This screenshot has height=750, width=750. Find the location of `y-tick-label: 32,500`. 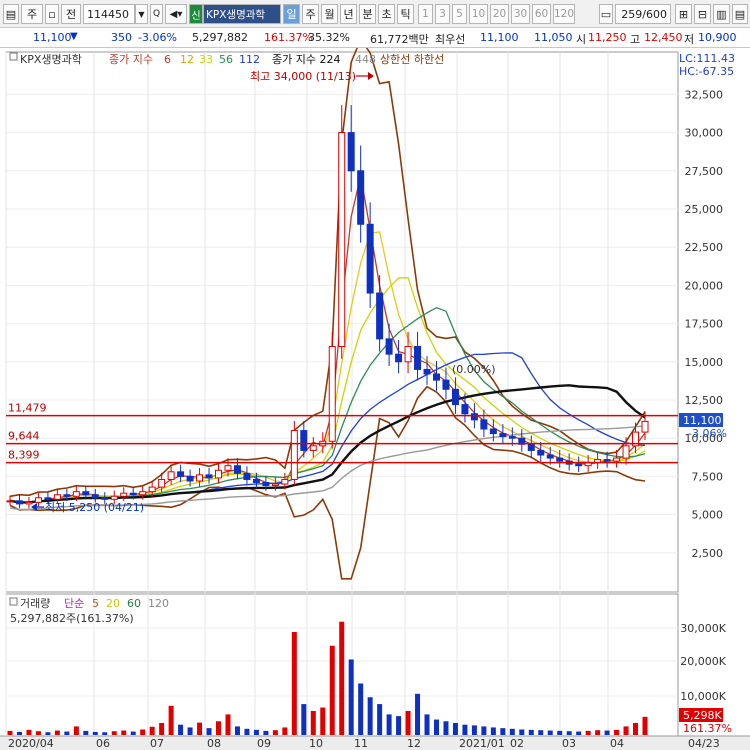

y-tick-label: 32,500 is located at coordinates (704, 94).